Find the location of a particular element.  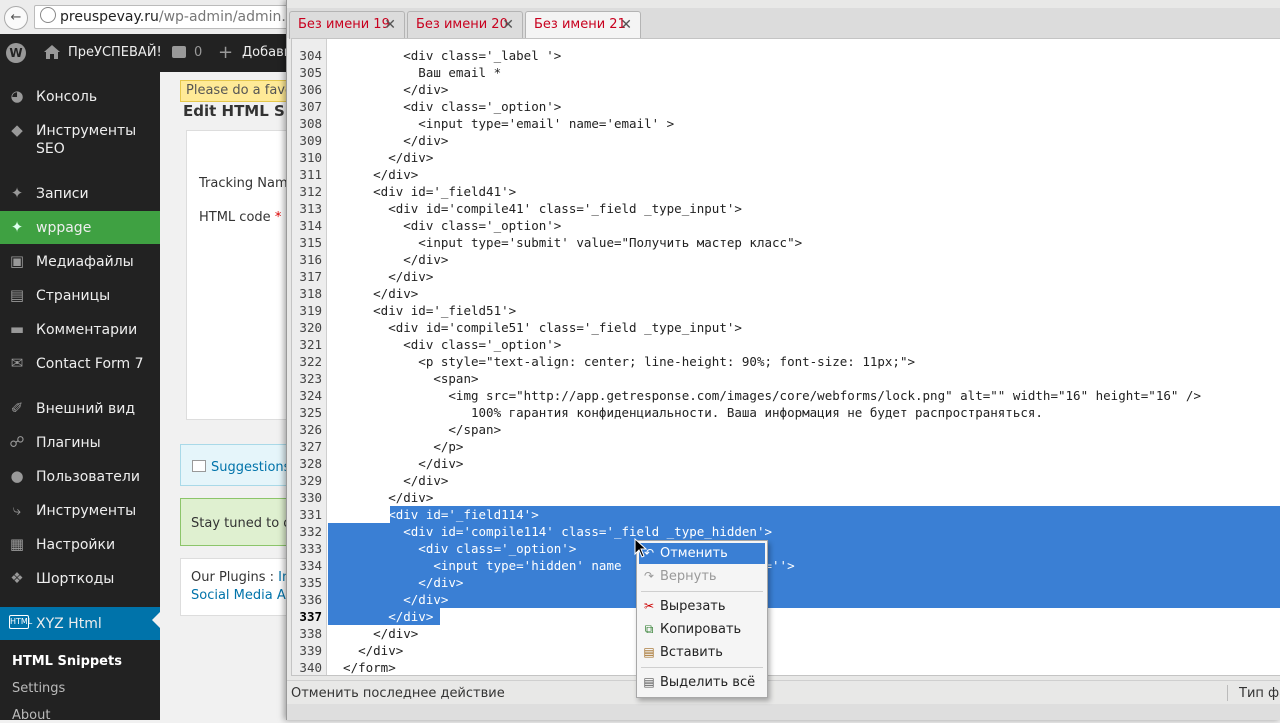

submenu-settings: Settings is located at coordinates (38, 688).